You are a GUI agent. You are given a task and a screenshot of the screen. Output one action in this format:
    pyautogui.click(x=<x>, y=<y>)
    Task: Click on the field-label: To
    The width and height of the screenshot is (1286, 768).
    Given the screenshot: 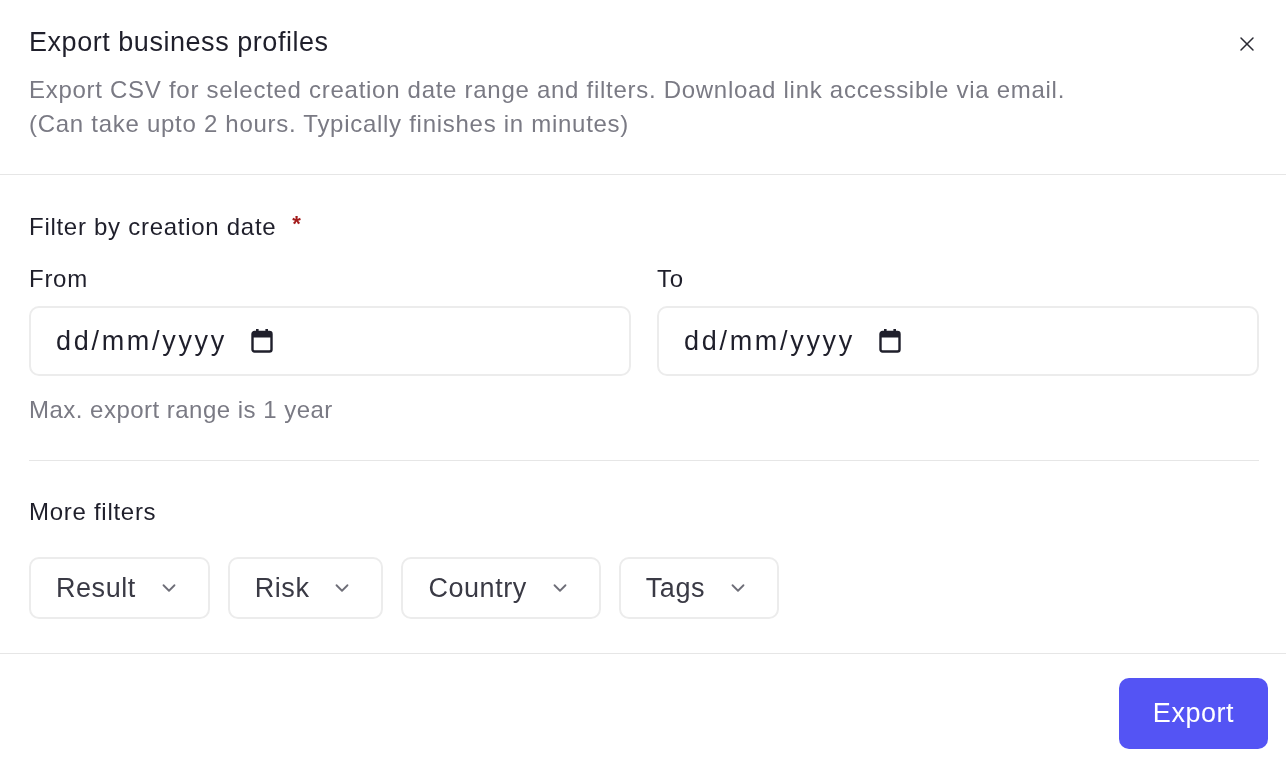 What is the action you would take?
    pyautogui.click(x=670, y=279)
    